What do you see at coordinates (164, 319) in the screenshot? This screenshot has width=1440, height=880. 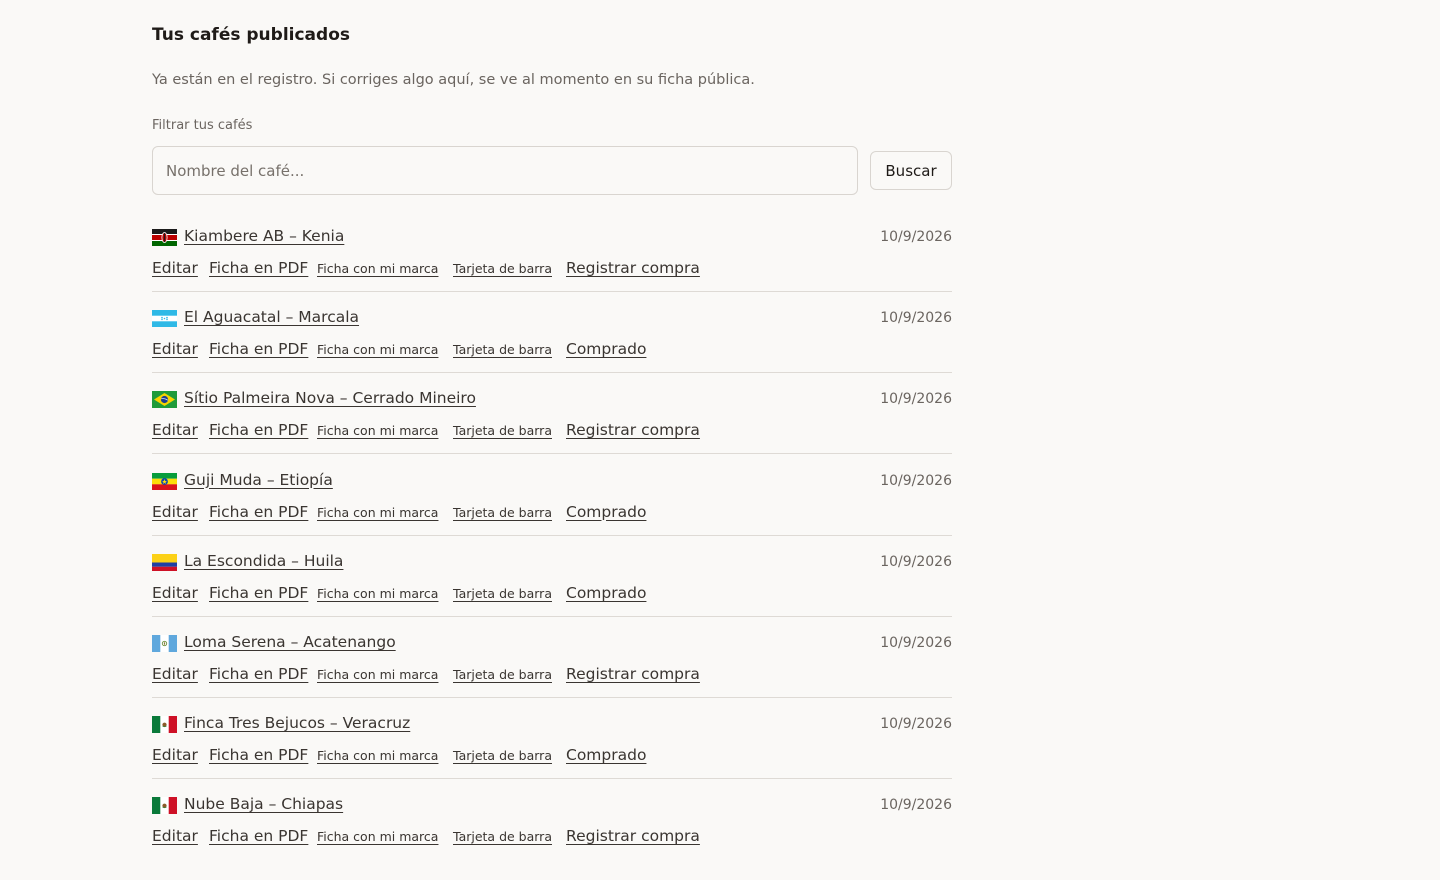 I see `honduras-flag-icon` at bounding box center [164, 319].